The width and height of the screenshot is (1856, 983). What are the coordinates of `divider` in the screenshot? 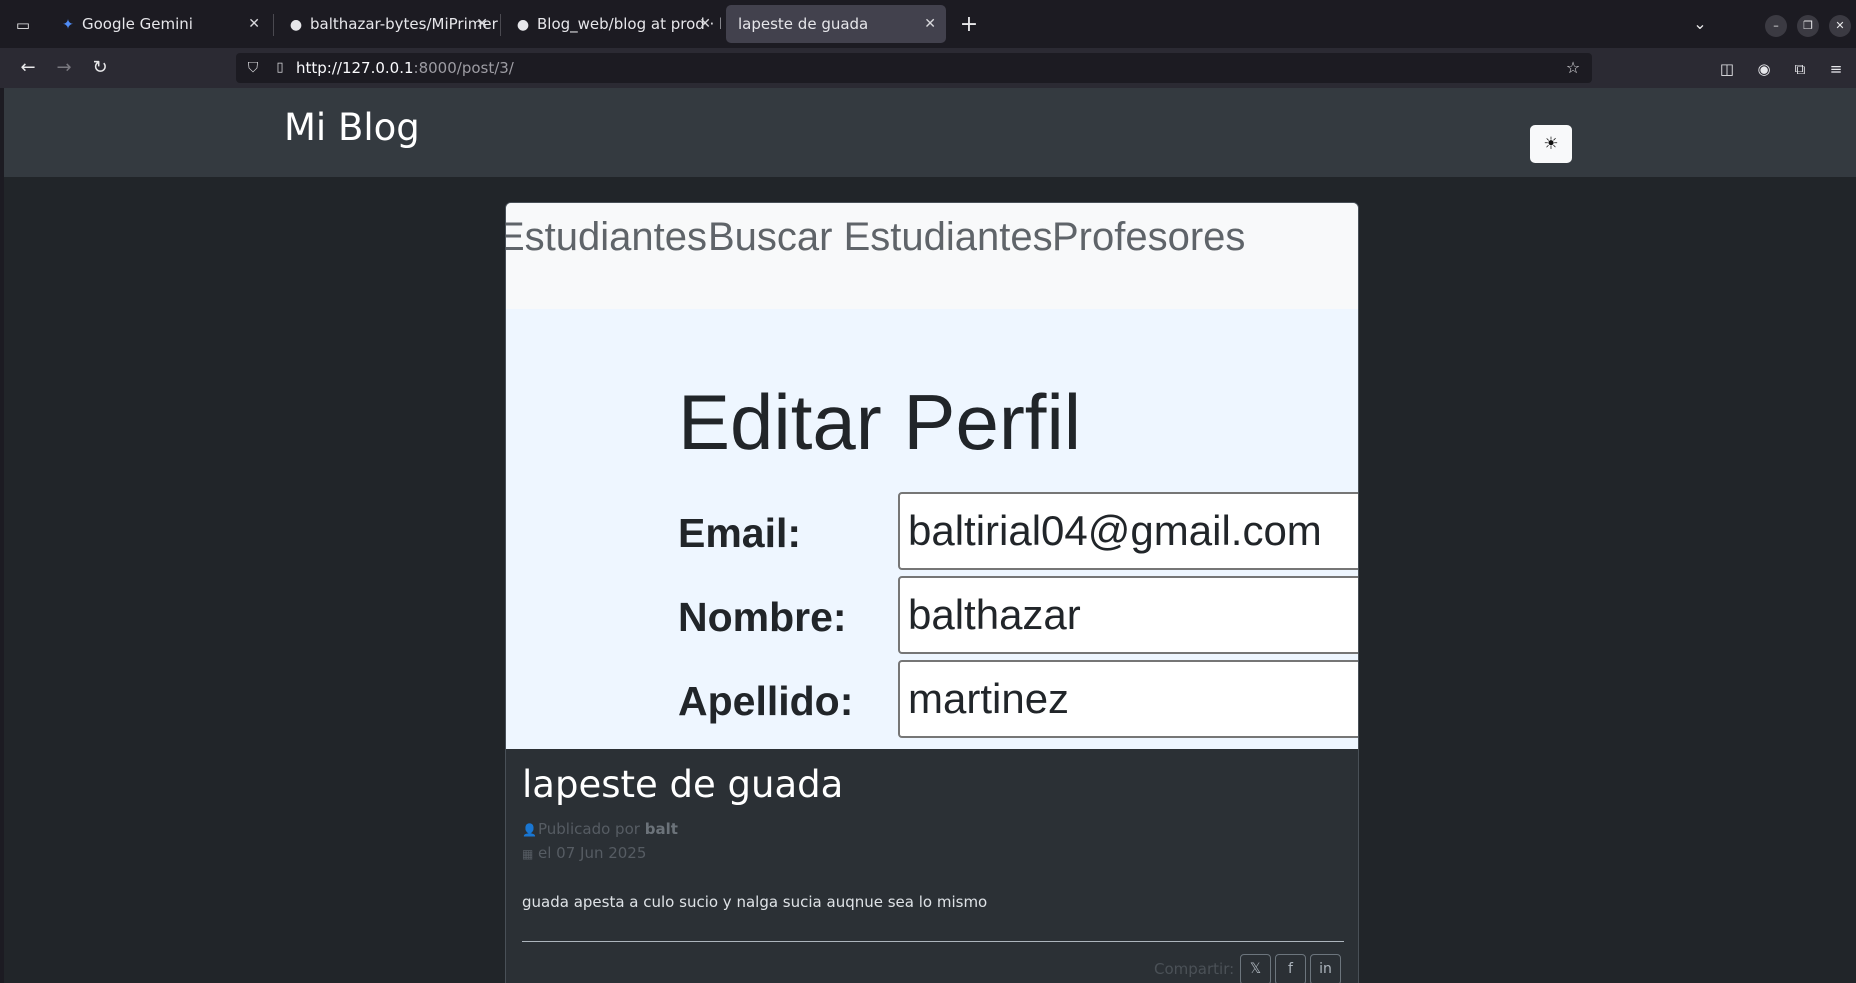 It's located at (933, 941).